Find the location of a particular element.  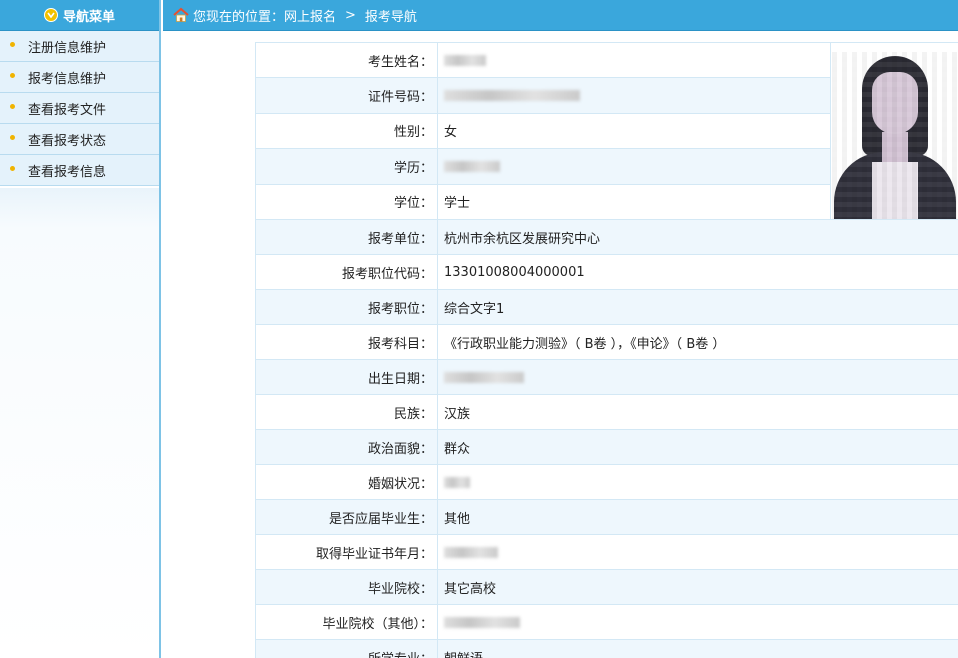

table-row: 是否应届毕业生： 其他 is located at coordinates (606, 517).